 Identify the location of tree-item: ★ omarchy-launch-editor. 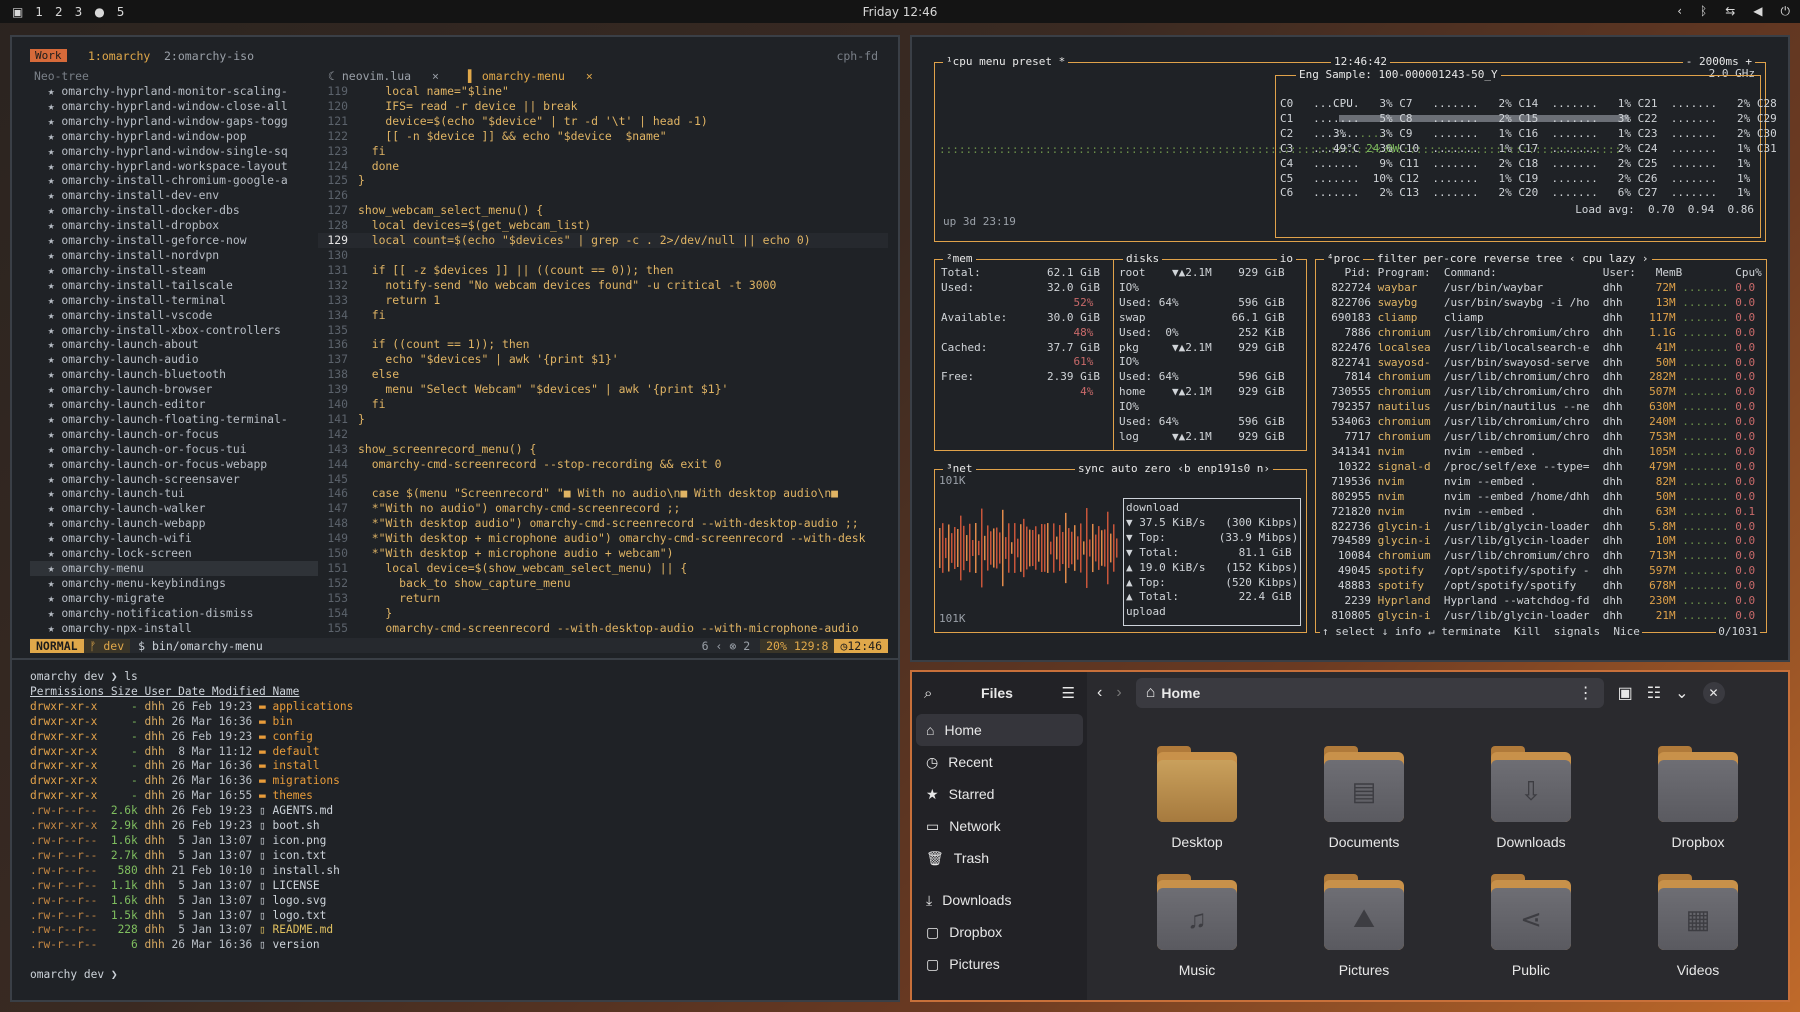
(174, 404).